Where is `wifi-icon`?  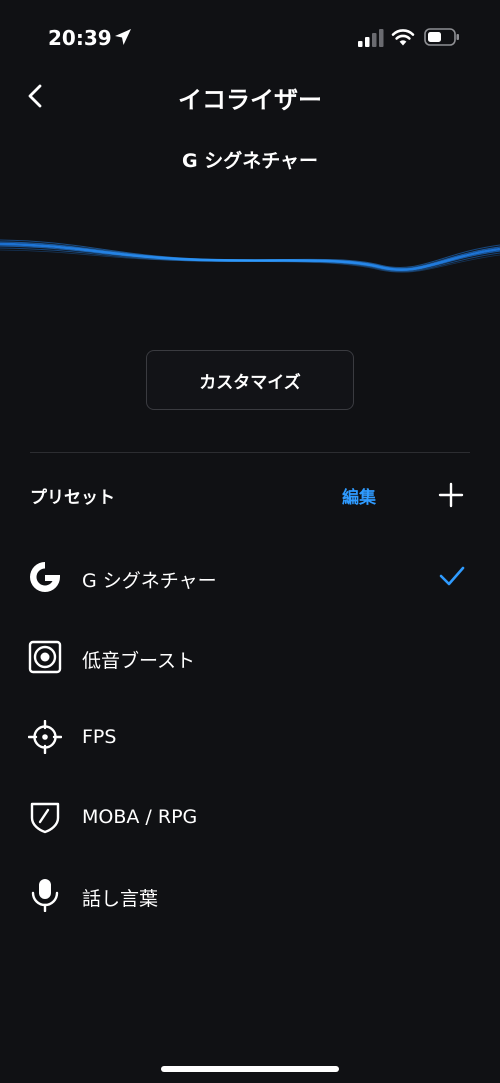
wifi-icon is located at coordinates (403, 37).